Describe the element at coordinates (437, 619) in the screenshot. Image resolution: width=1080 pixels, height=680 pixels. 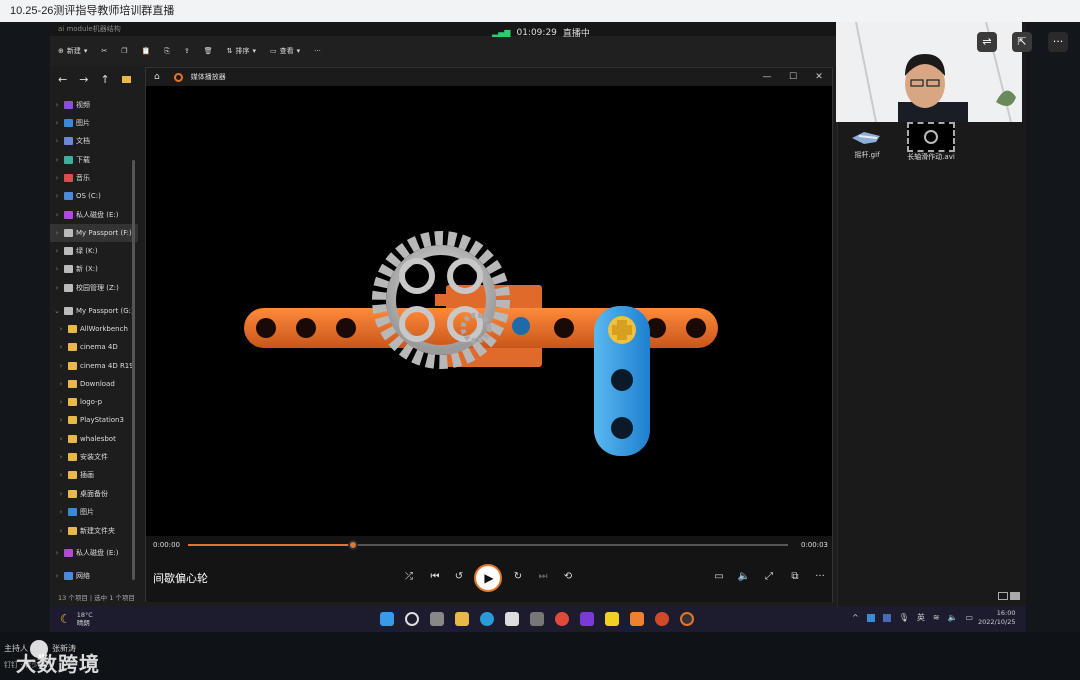
I see `task-view-icon` at that location.